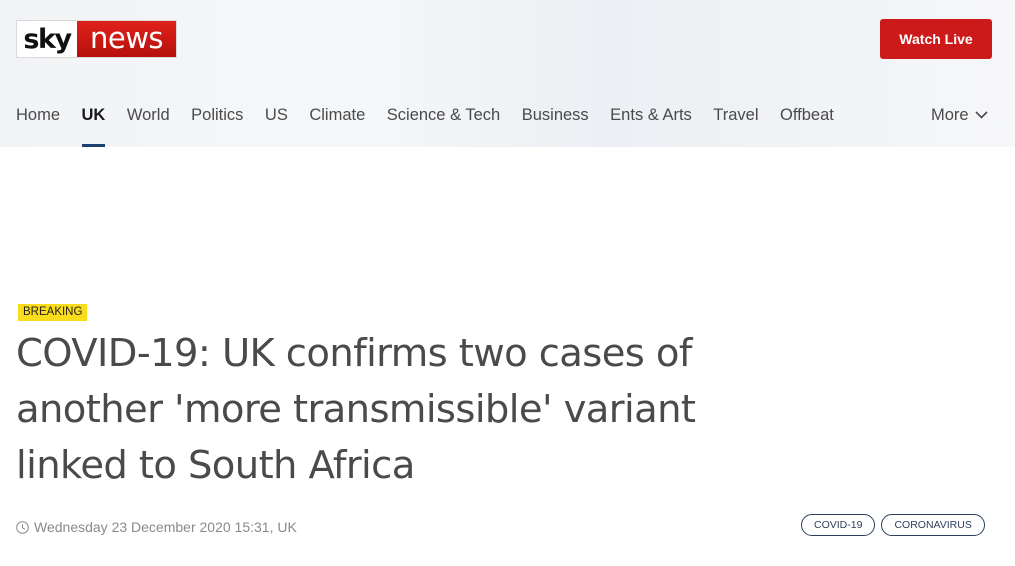 This screenshot has height=566, width=1015. What do you see at coordinates (936, 39) in the screenshot?
I see `watch-live-button: Watch Live` at bounding box center [936, 39].